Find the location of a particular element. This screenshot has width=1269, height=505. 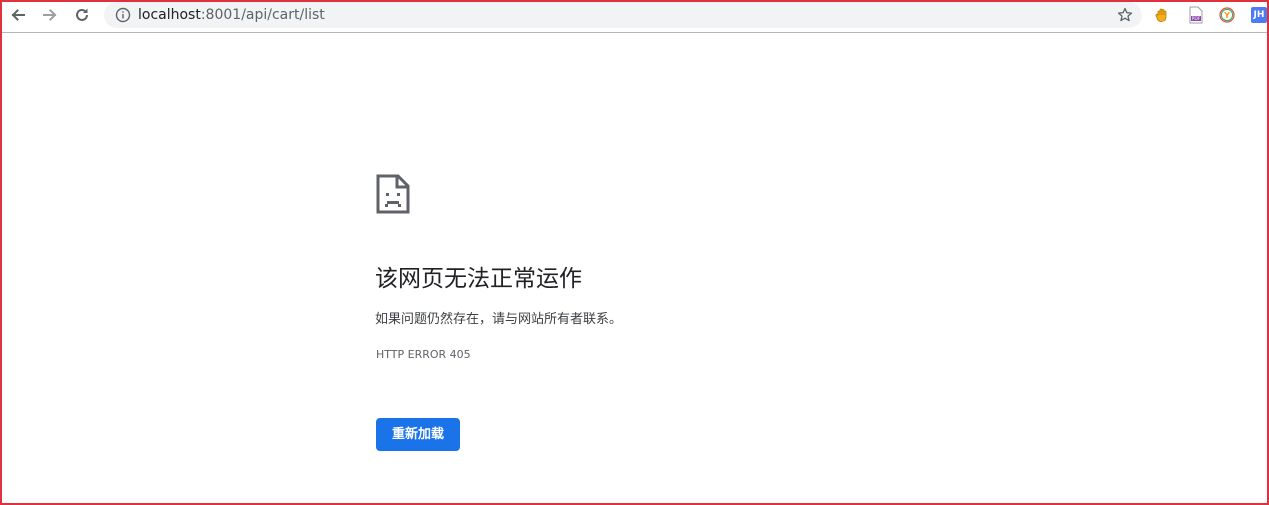

arrow-left-icon is located at coordinates (18, 15).